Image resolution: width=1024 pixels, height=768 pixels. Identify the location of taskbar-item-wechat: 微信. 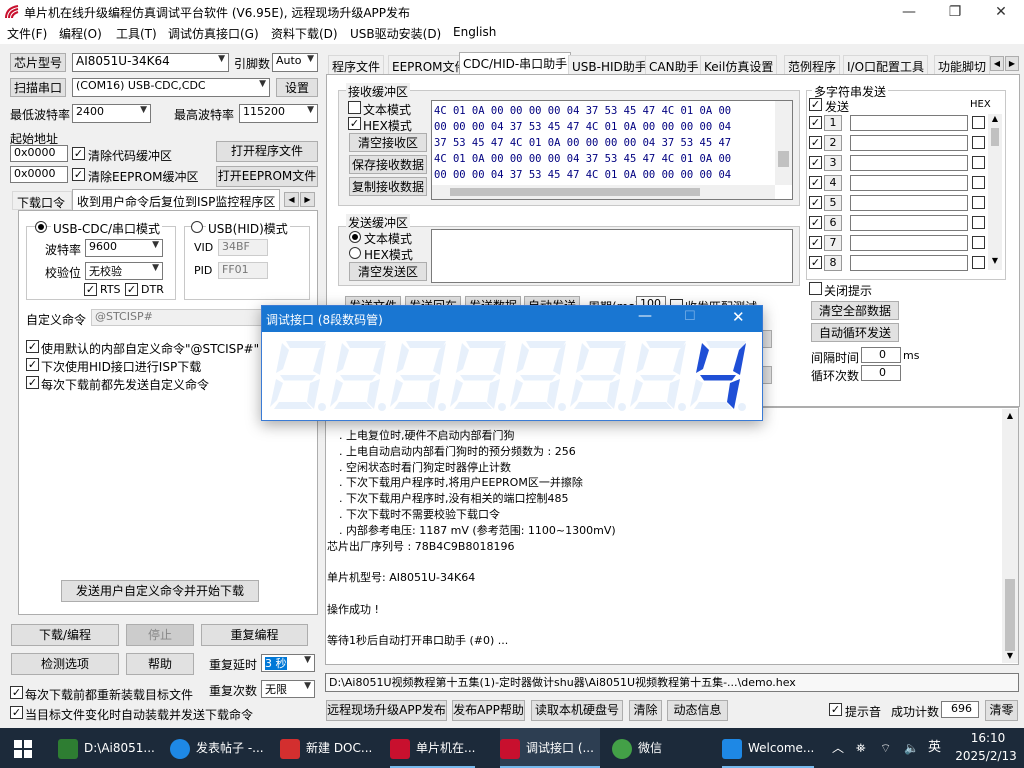
(637, 748).